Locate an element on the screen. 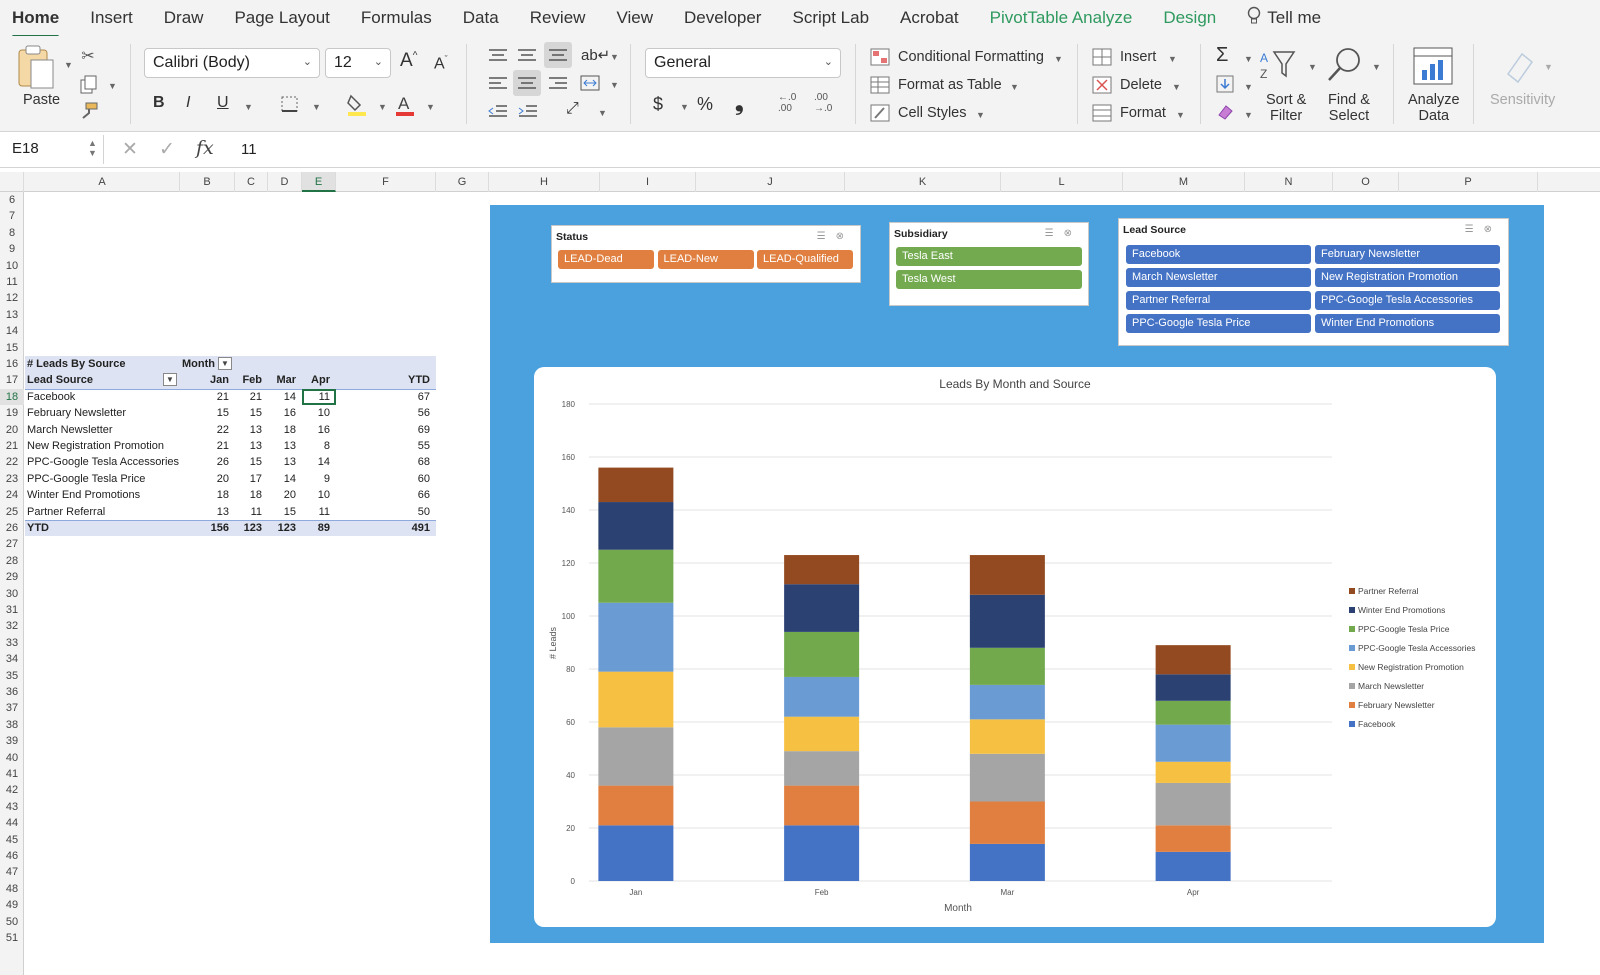  row-header-34: 34 is located at coordinates (12, 659).